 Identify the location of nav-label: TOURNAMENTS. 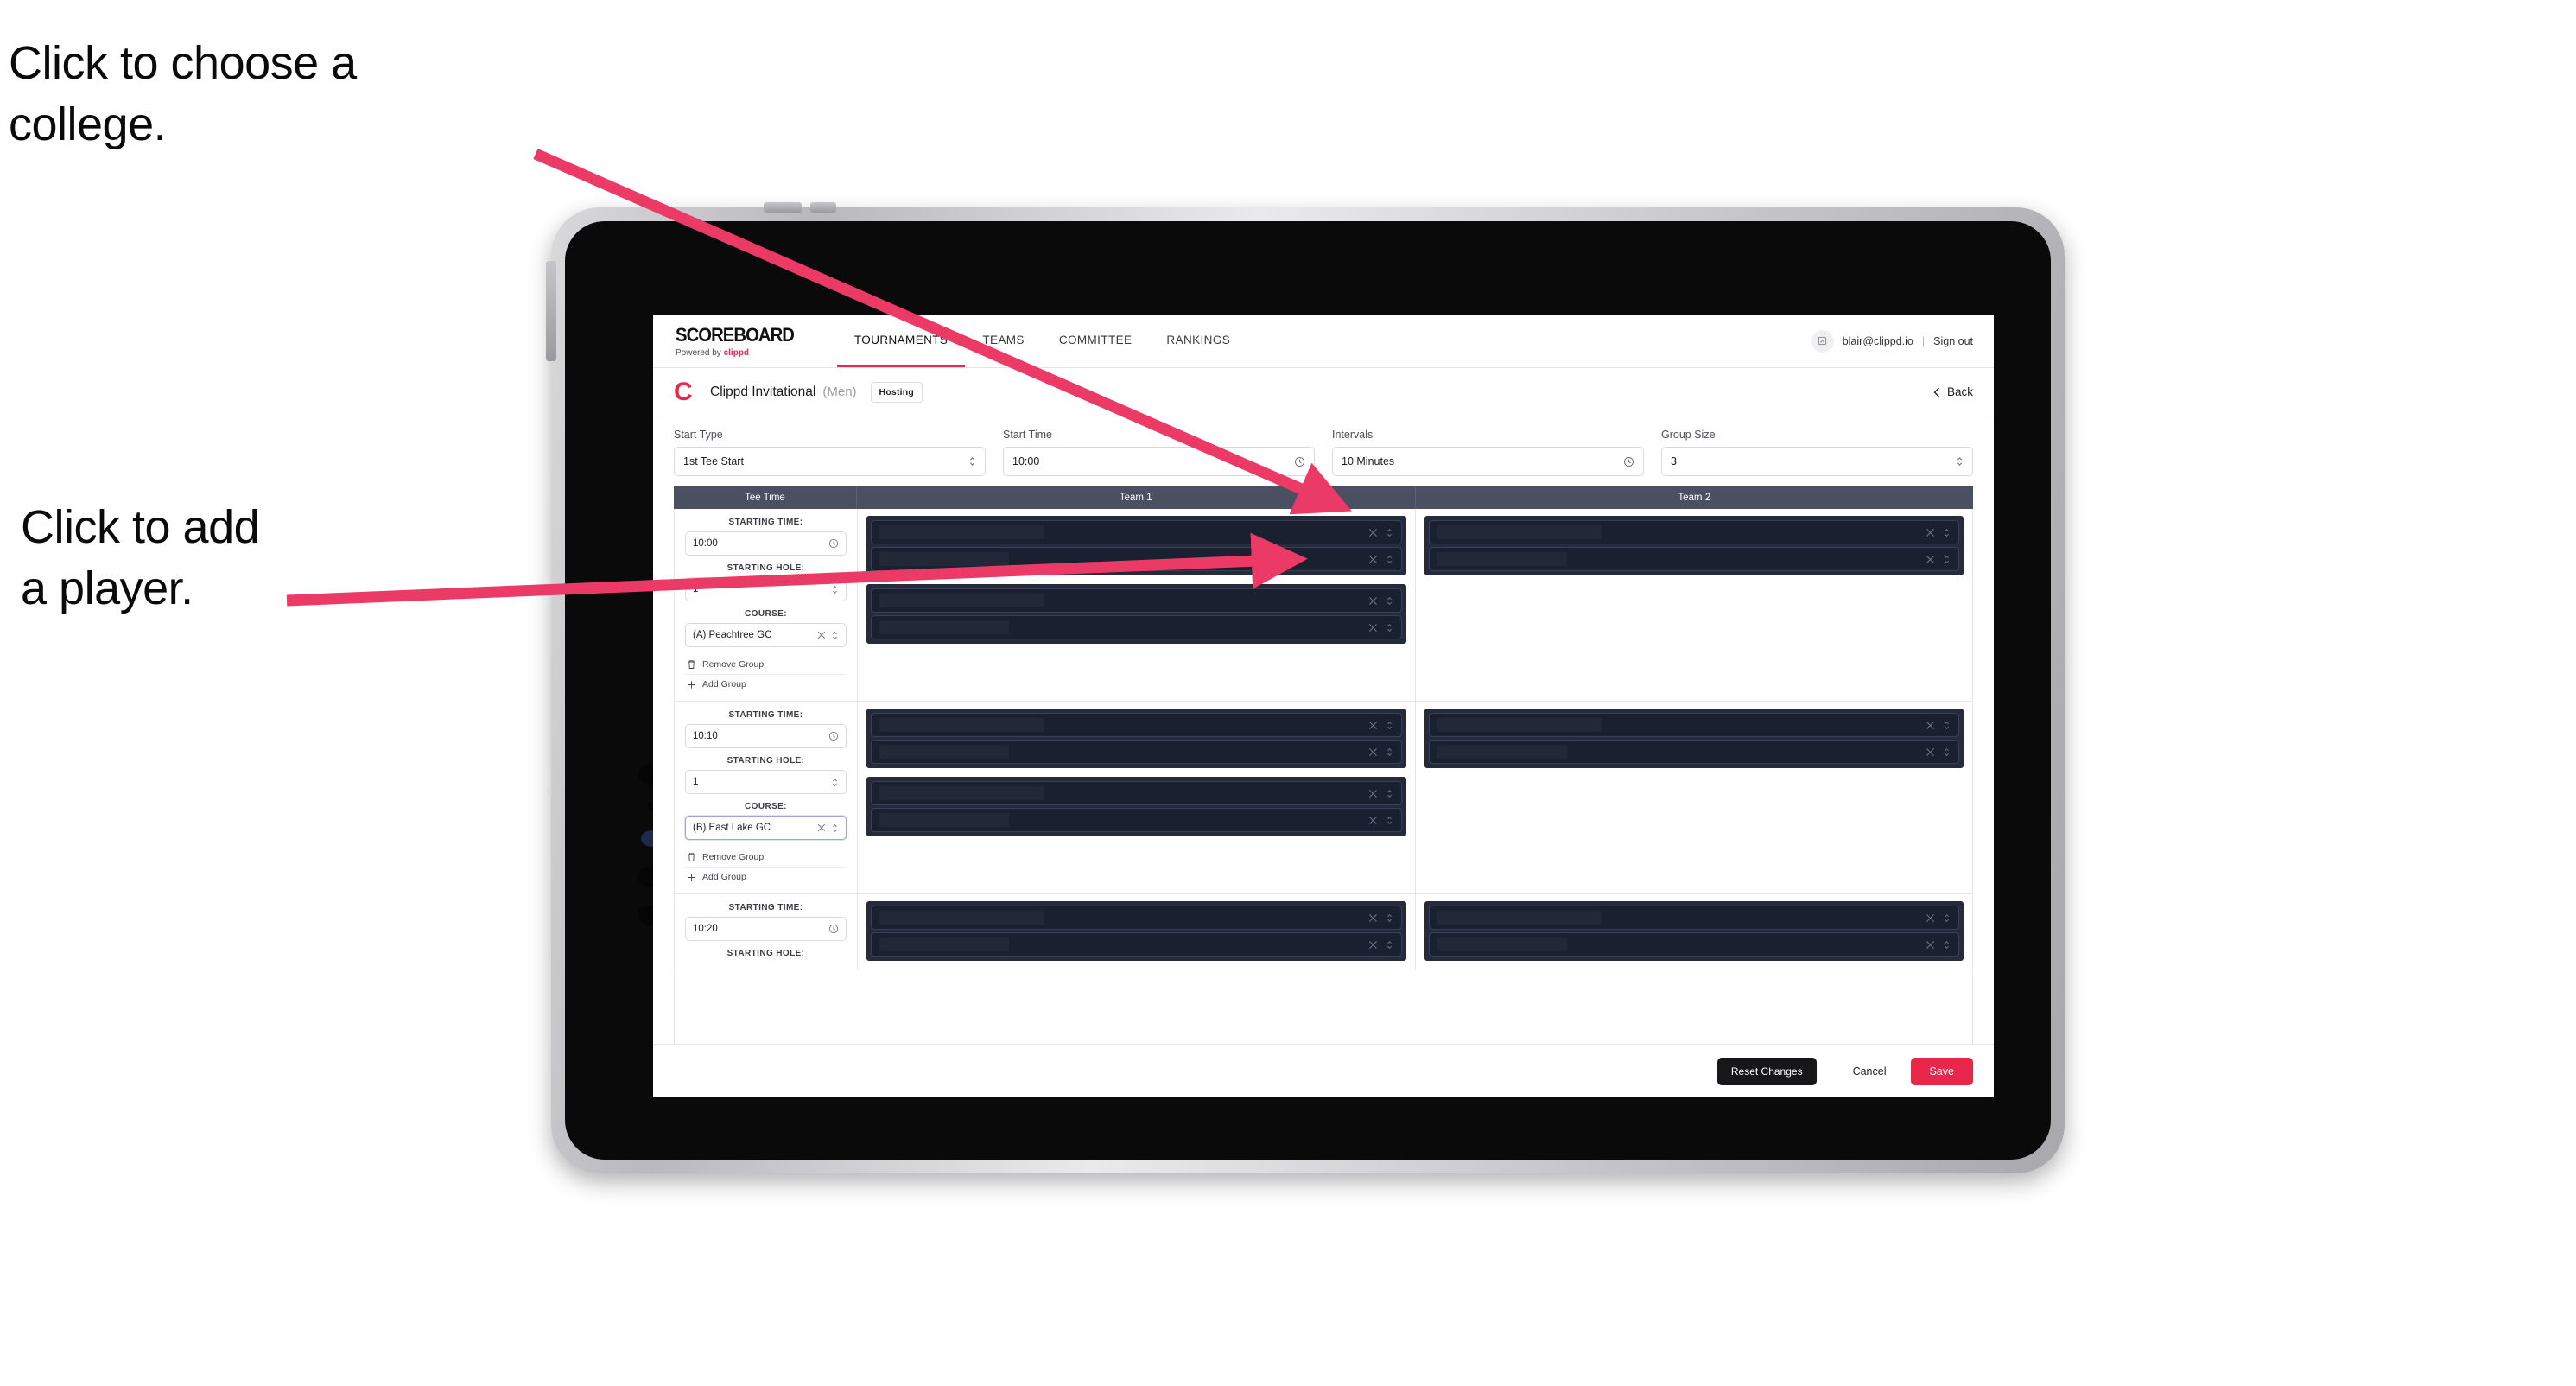
(901, 339).